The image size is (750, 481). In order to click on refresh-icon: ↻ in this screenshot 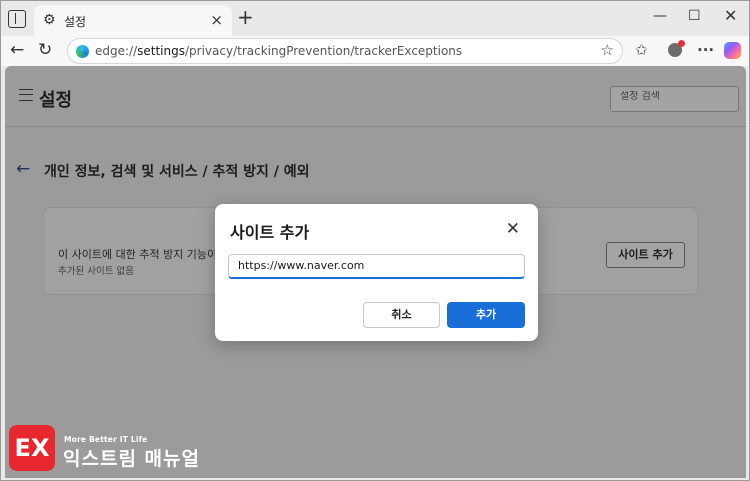, I will do `click(45, 50)`.